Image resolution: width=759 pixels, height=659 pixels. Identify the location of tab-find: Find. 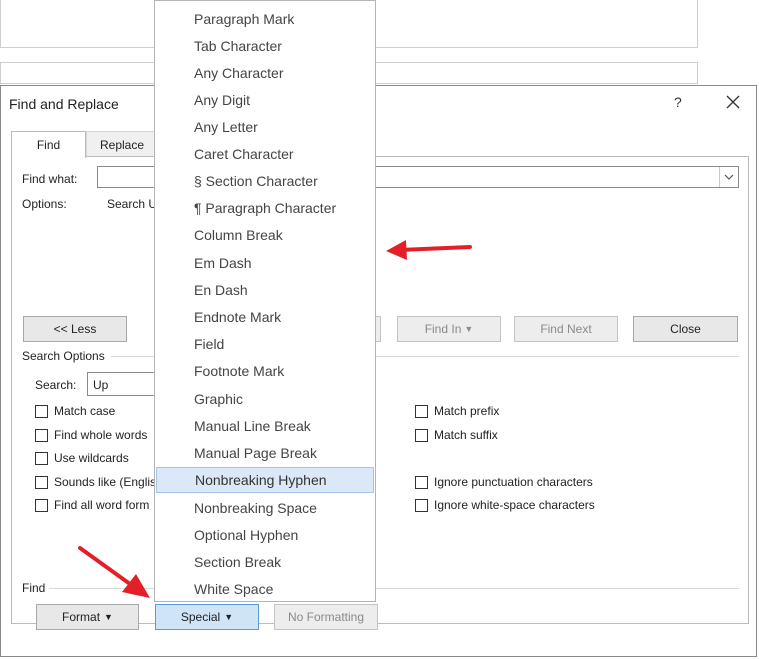
(48, 144).